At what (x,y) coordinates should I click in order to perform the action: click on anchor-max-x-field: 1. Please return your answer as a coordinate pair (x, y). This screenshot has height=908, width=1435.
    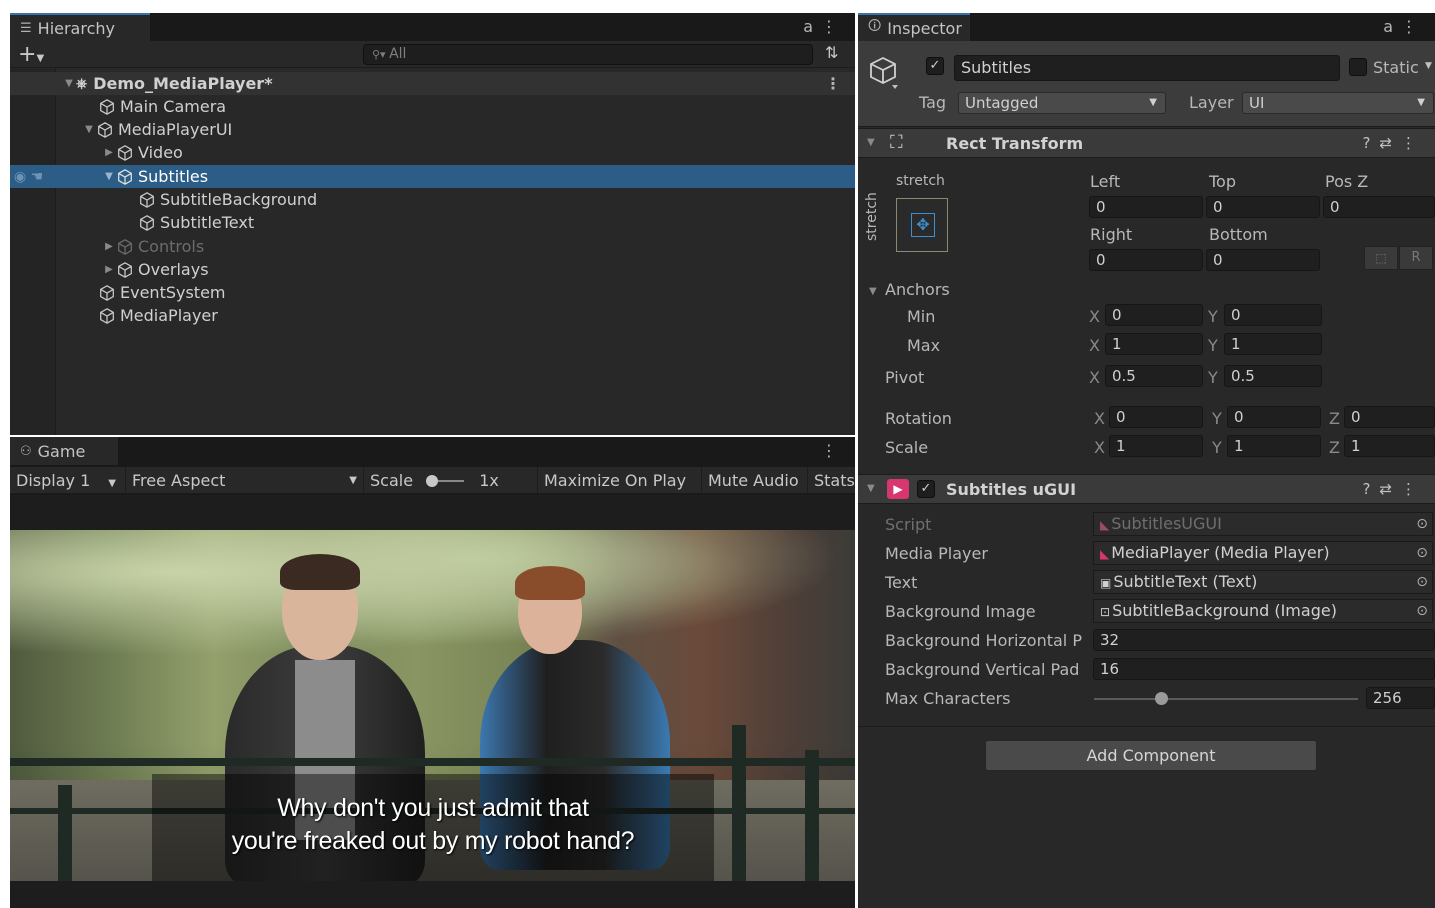
    Looking at the image, I should click on (1154, 344).